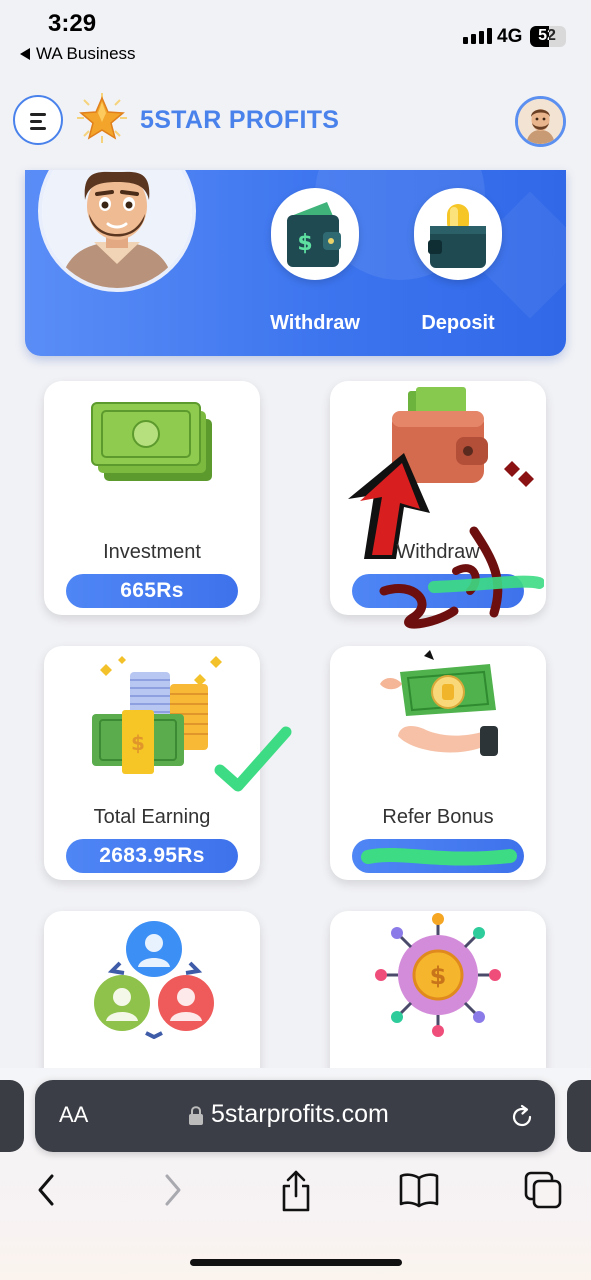 The image size is (591, 1280). What do you see at coordinates (253, 759) in the screenshot?
I see `checkmark-scribble` at bounding box center [253, 759].